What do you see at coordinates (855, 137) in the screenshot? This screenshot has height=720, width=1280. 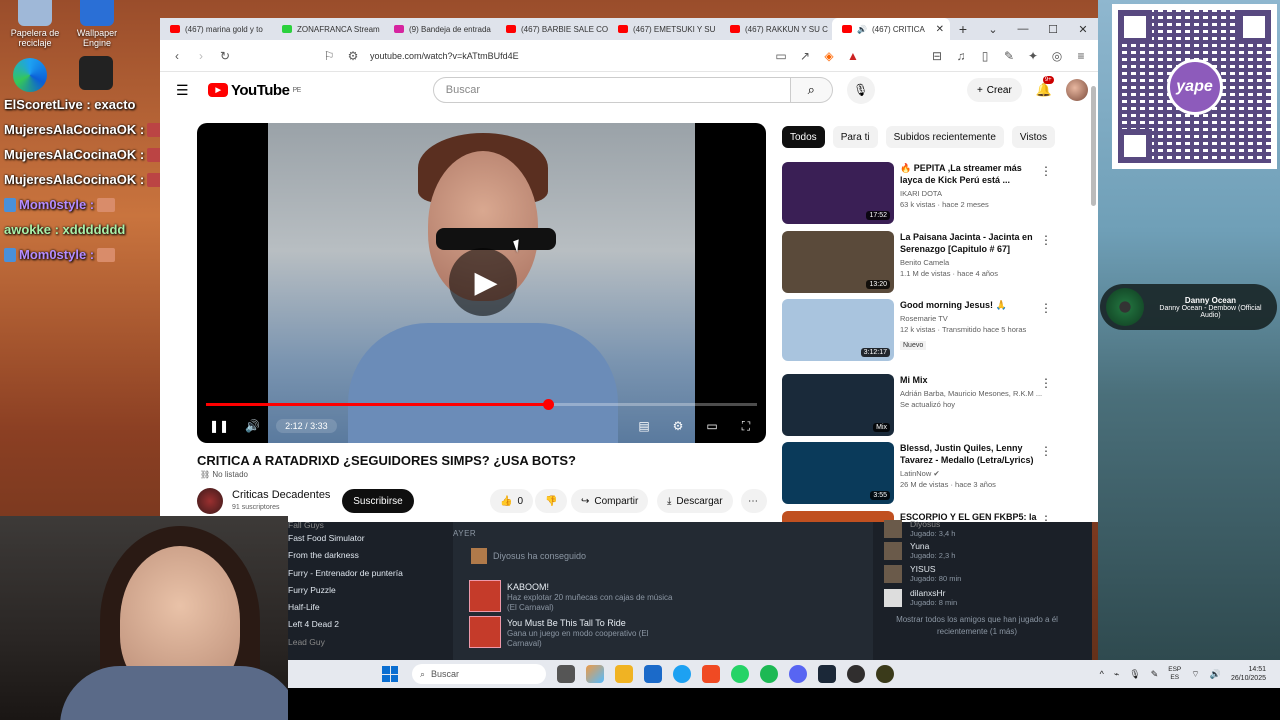 I see `chip-para-ti: Para ti` at bounding box center [855, 137].